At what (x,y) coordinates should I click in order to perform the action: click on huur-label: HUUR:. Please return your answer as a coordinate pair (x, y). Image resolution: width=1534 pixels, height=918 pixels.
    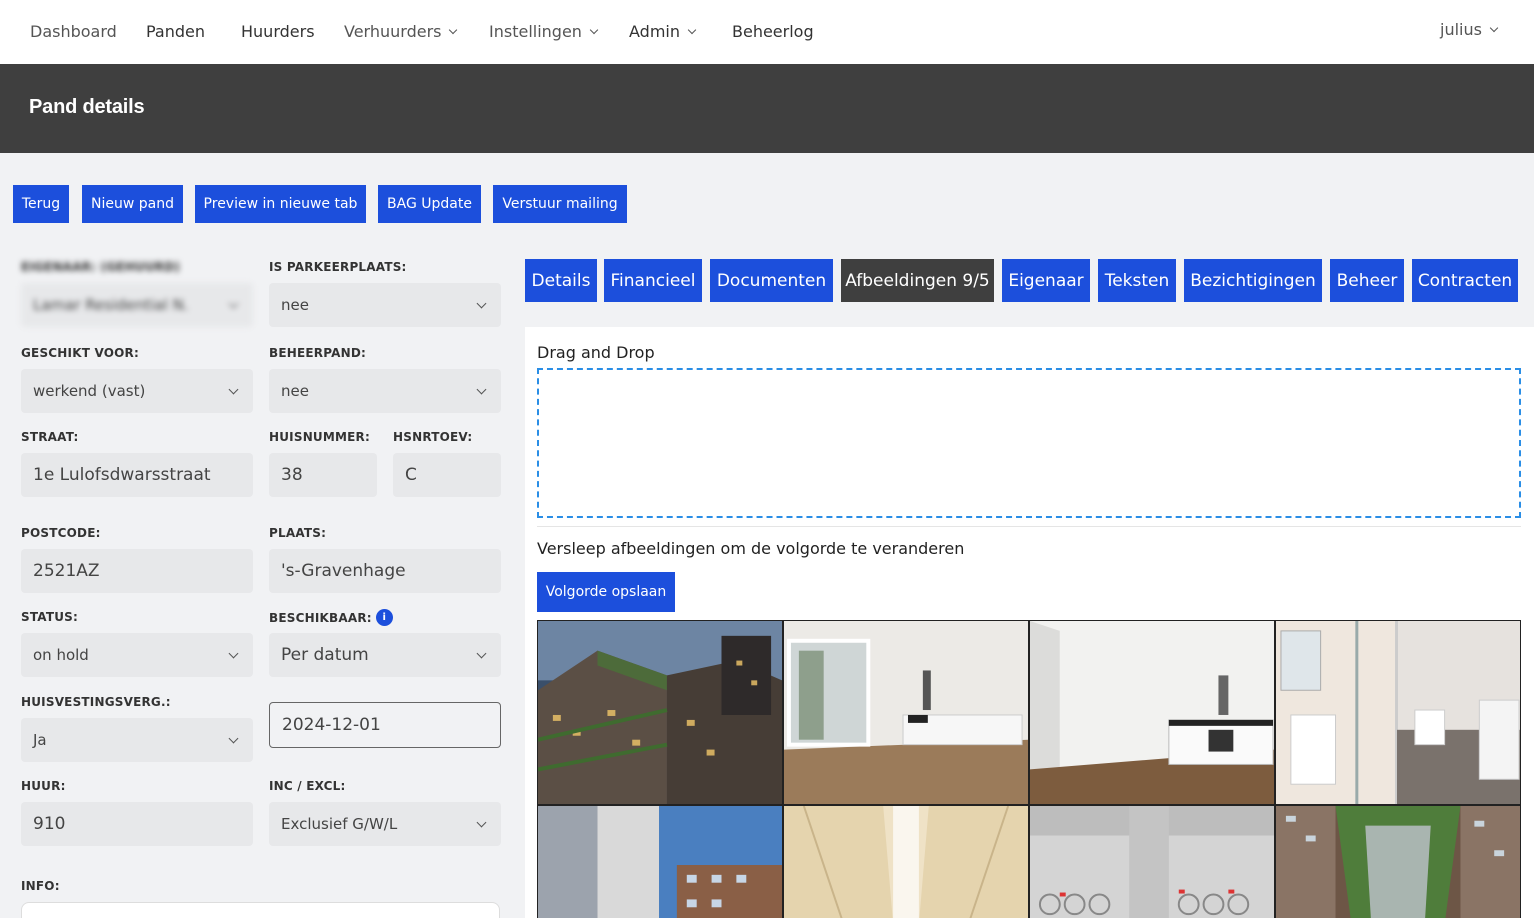
    Looking at the image, I should click on (43, 786).